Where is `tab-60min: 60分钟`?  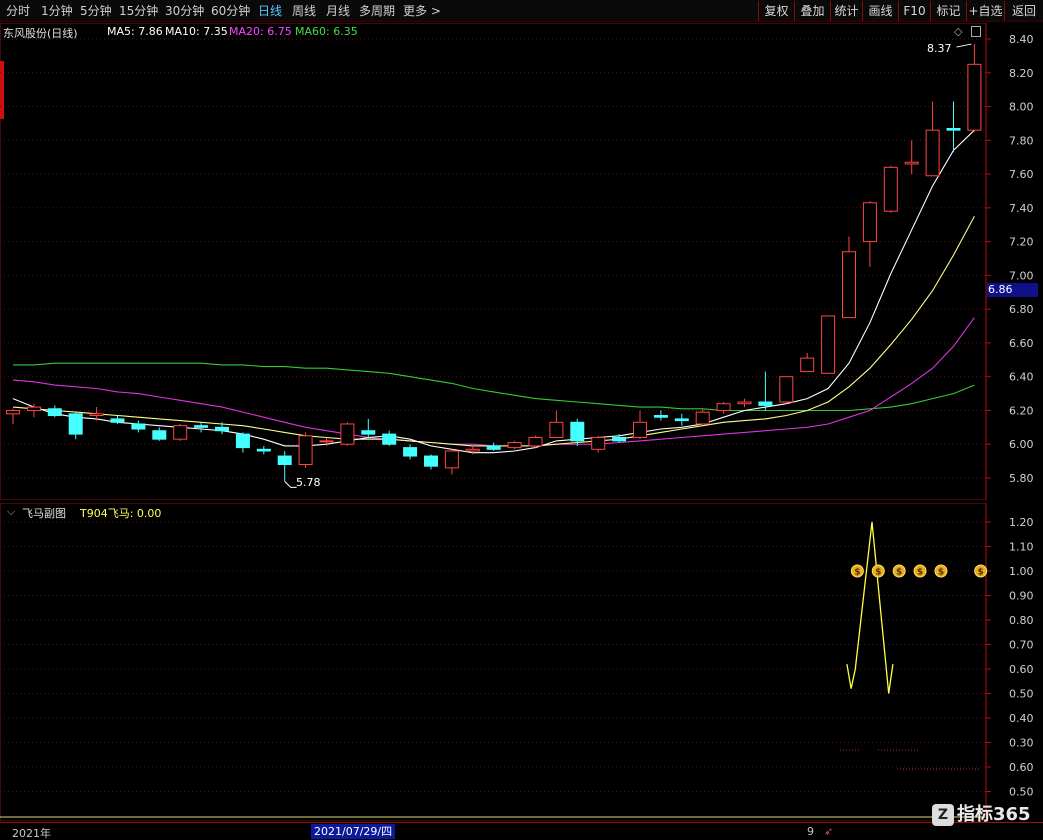 tab-60min: 60分钟 is located at coordinates (230, 11).